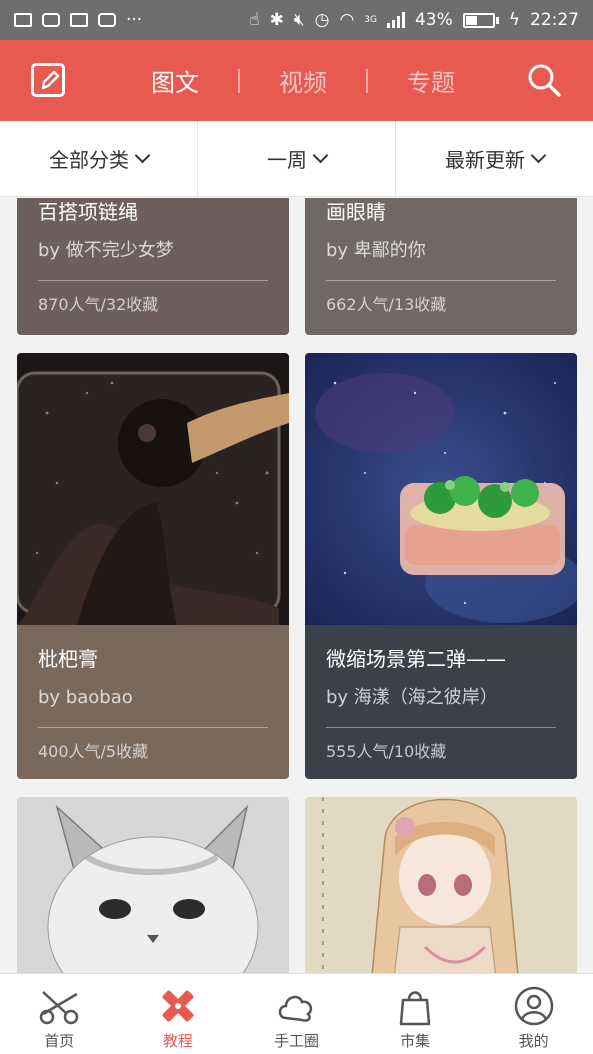  Describe the element at coordinates (386, 751) in the screenshot. I see `card-stats: 555人气/10收藏` at that location.